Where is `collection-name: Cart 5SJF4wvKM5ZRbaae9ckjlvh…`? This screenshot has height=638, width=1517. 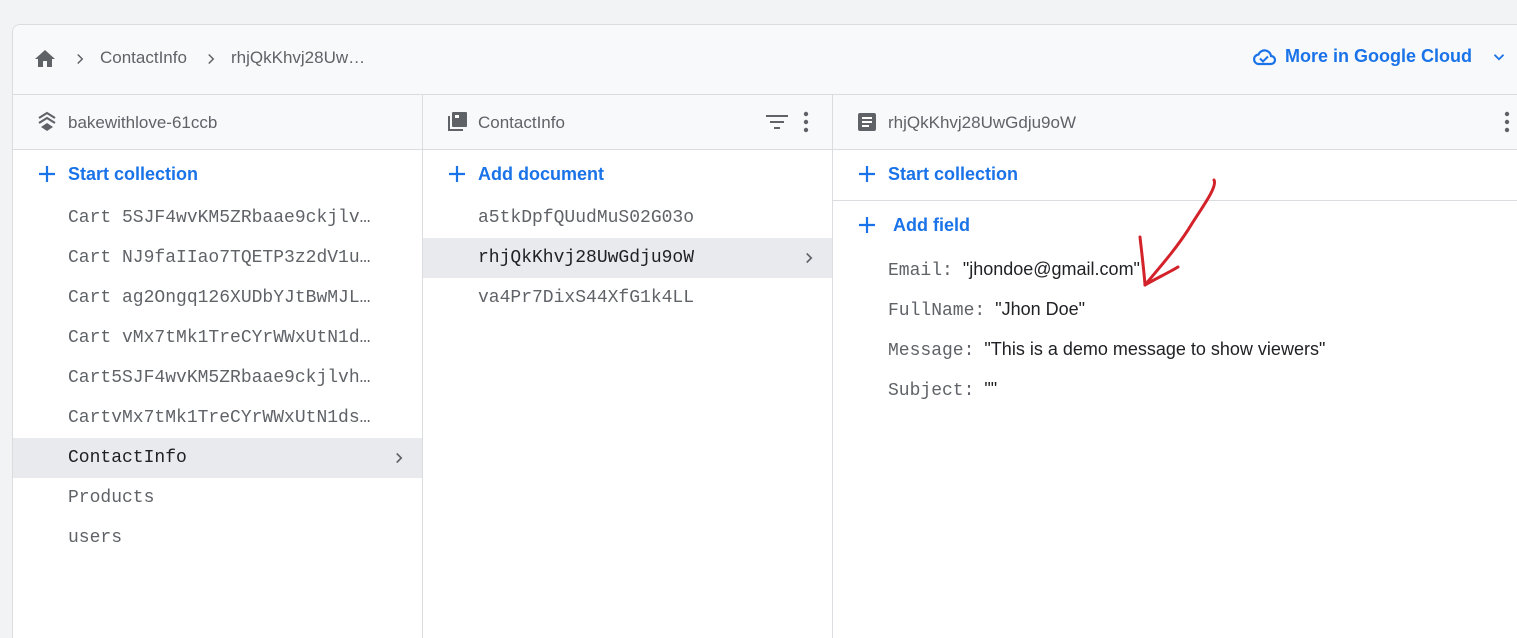
collection-name: Cart 5SJF4wvKM5ZRbaae9ckjlvh… is located at coordinates (223, 218).